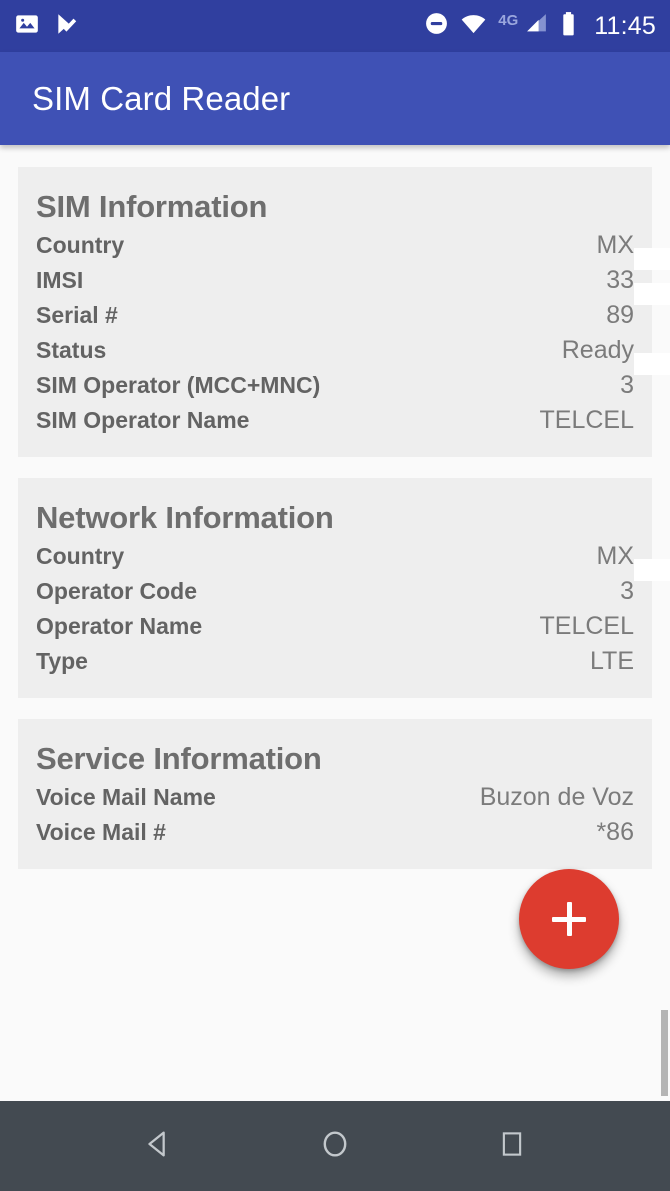 Image resolution: width=670 pixels, height=1191 pixels. What do you see at coordinates (536, 26) in the screenshot?
I see `signal-icon` at bounding box center [536, 26].